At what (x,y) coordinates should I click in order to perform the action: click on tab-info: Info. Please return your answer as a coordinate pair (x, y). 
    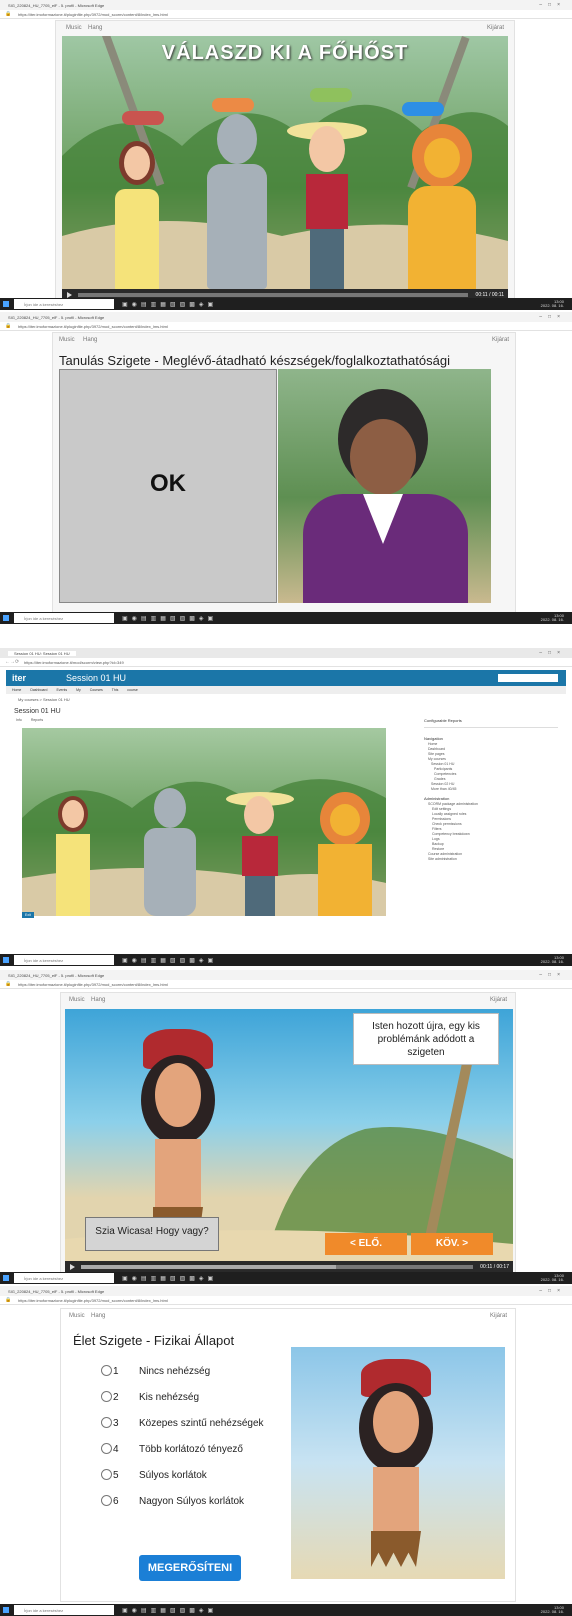
    Looking at the image, I should click on (19, 720).